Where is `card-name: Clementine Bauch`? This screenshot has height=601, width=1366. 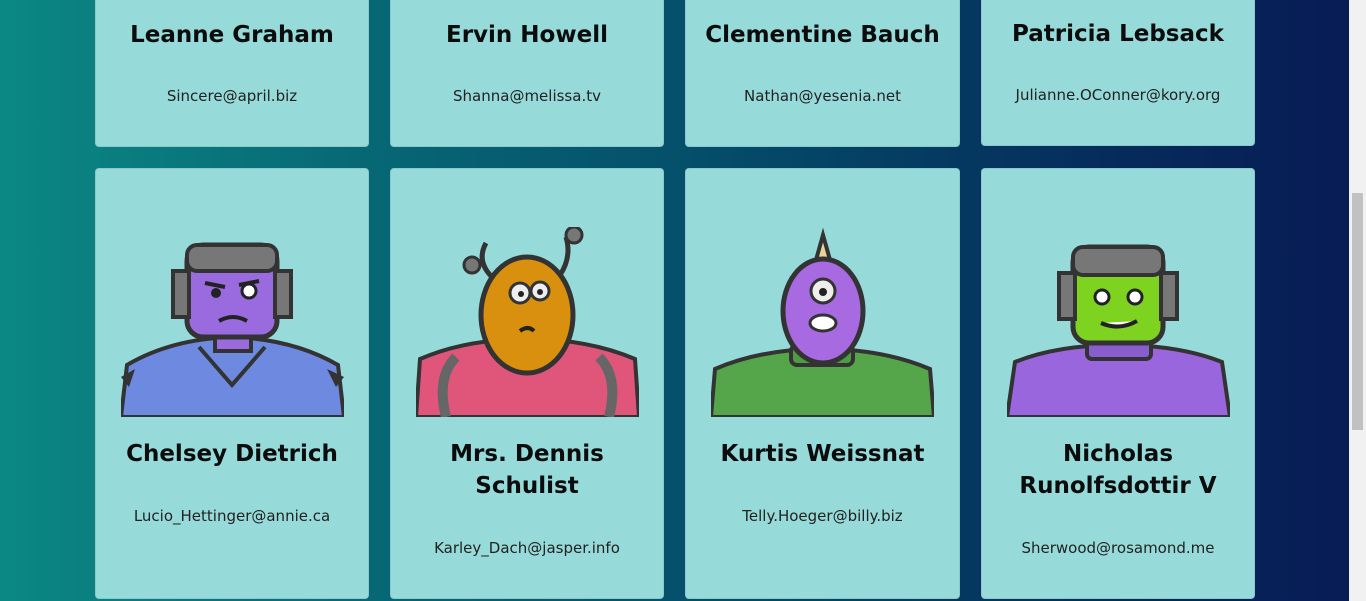
card-name: Clementine Bauch is located at coordinates (822, 35).